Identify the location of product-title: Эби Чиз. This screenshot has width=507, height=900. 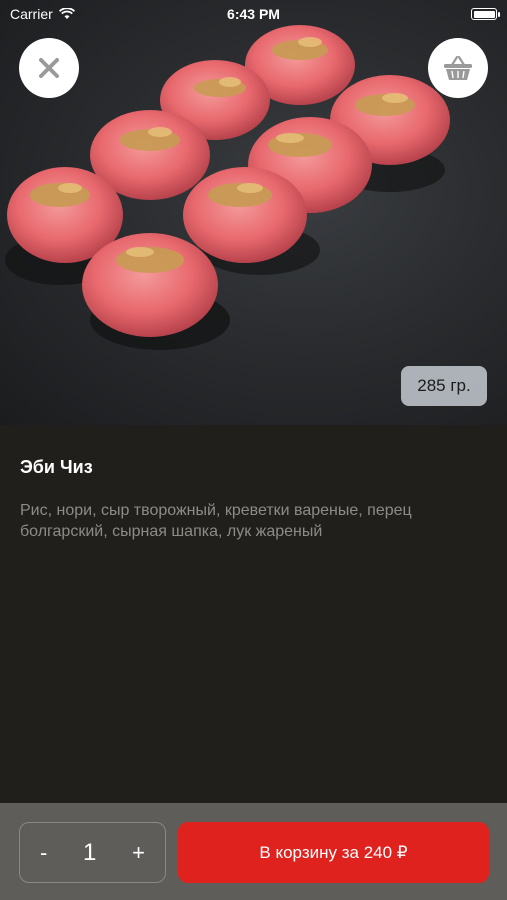
(56, 467).